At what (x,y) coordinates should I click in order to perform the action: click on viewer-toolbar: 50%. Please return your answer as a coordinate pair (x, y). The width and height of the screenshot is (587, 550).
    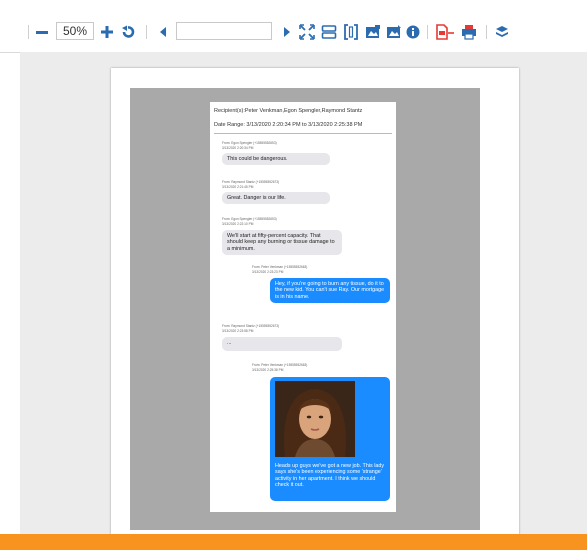
    Looking at the image, I should click on (293, 26).